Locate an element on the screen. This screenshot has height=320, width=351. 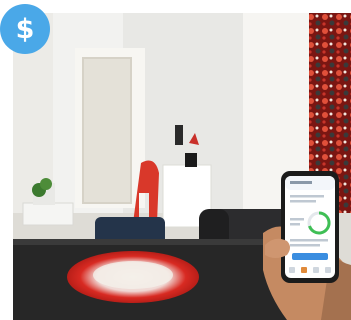
price-badge: $ is located at coordinates (25, 29).